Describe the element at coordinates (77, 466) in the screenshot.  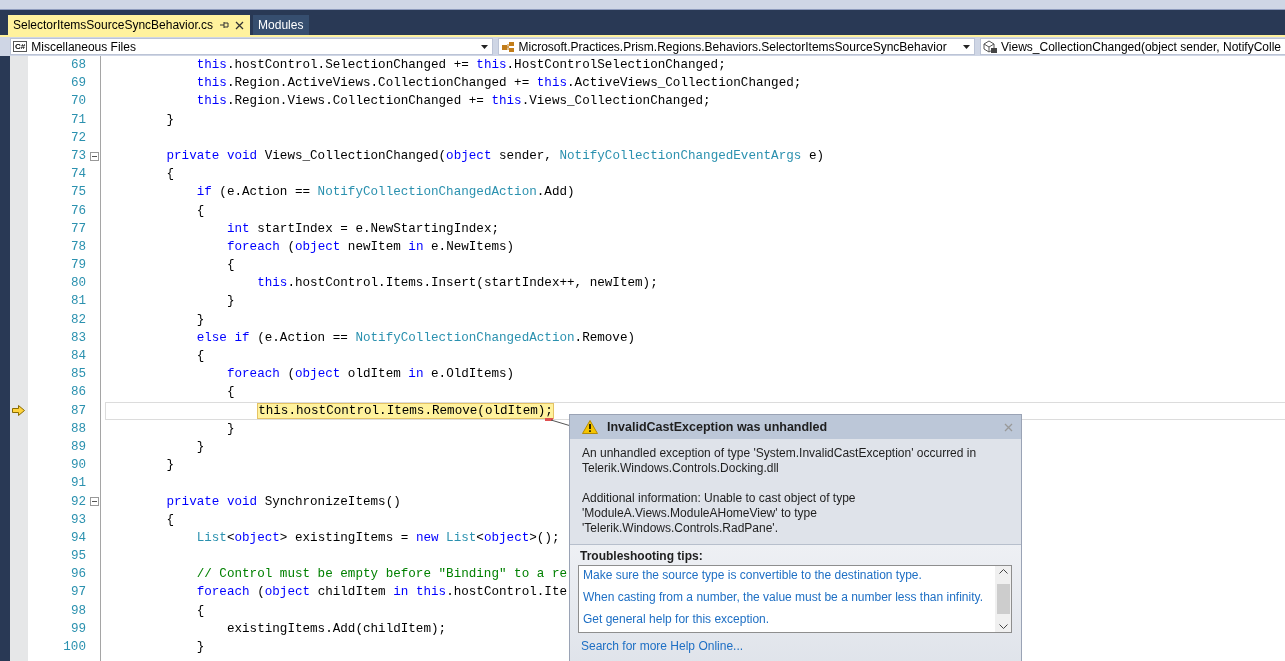
I see `line-number: 90` at that location.